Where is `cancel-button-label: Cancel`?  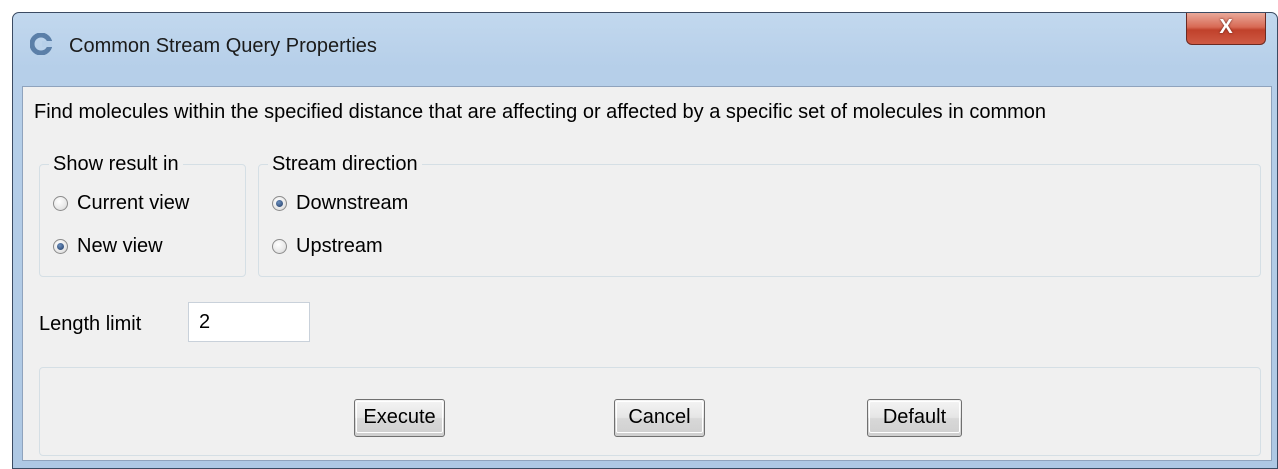 cancel-button-label: Cancel is located at coordinates (659, 417).